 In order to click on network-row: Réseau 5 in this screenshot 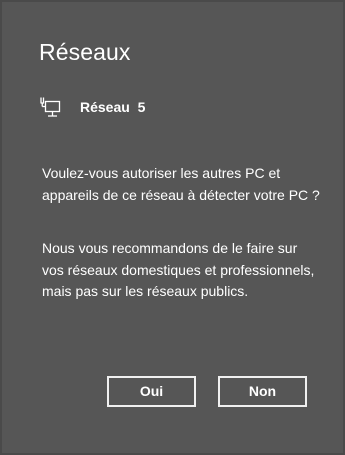, I will do `click(92, 107)`.